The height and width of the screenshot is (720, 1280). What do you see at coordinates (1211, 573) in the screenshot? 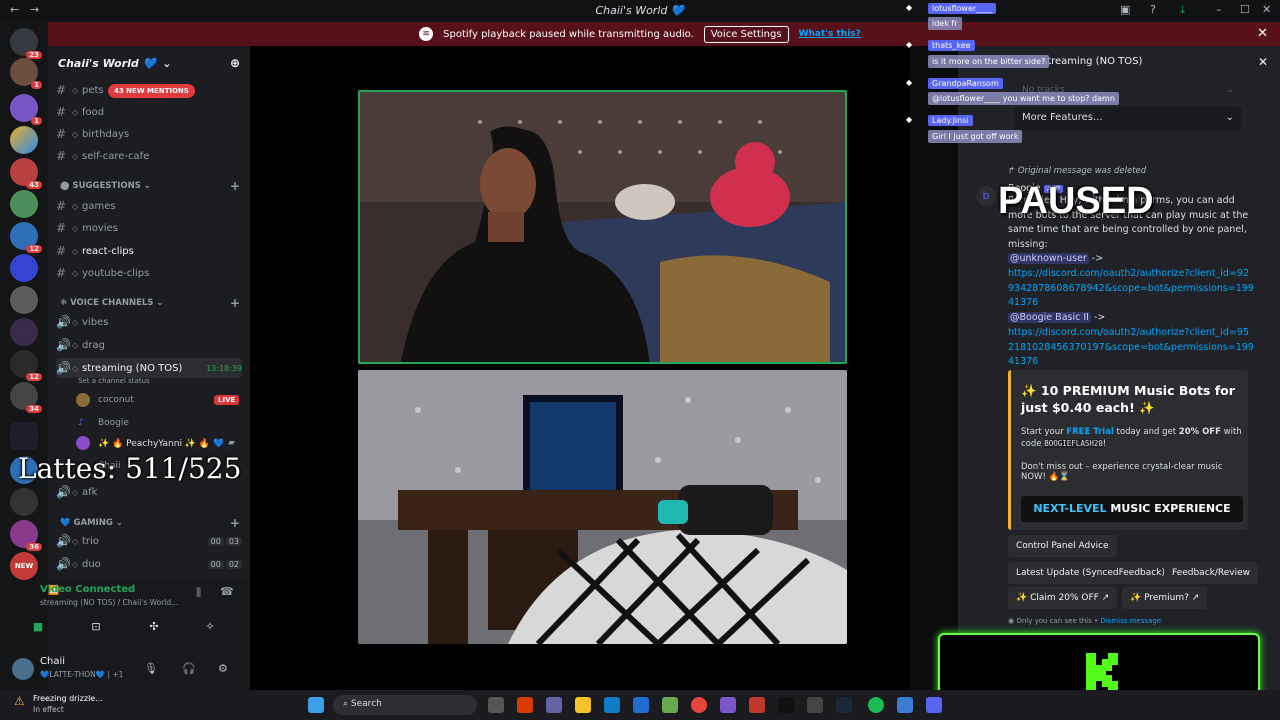
I see `feedback-button: Feedback/Review` at bounding box center [1211, 573].